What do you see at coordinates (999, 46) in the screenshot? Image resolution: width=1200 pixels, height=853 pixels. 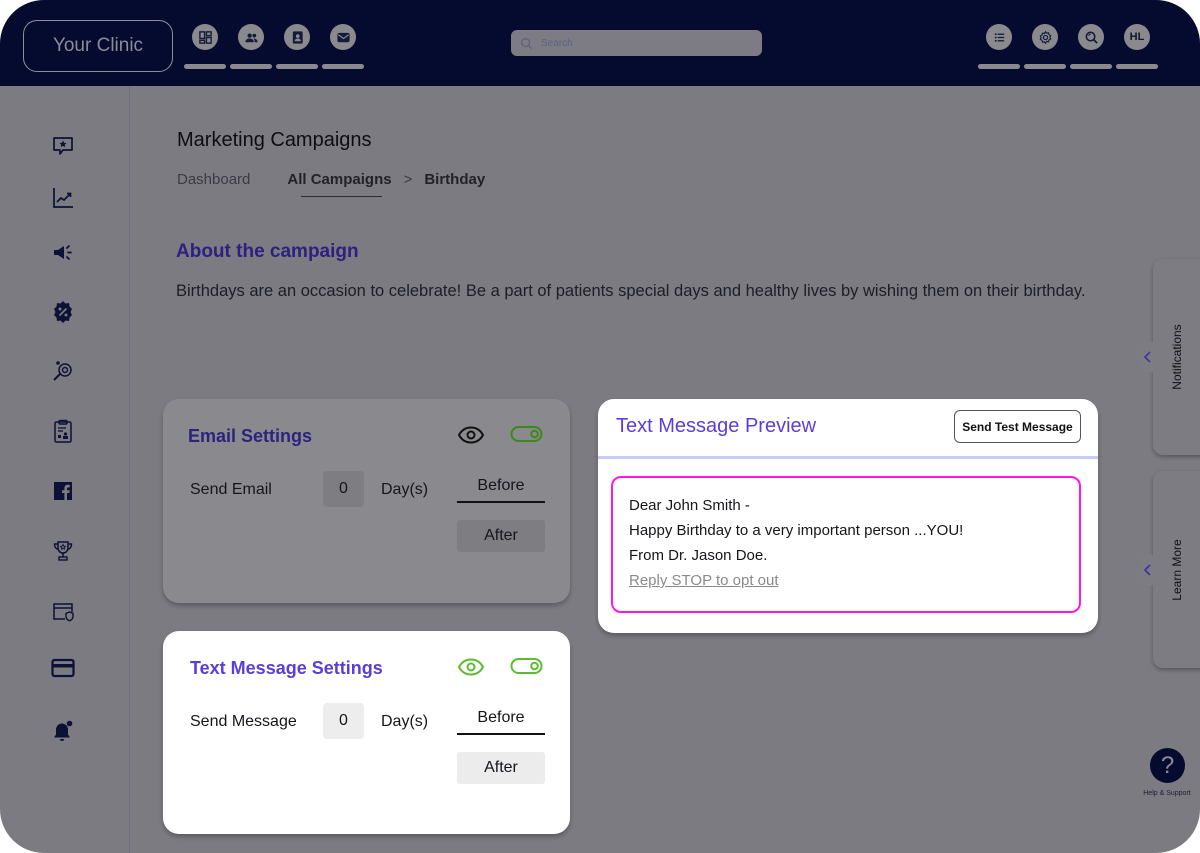 I see `nav-list` at bounding box center [999, 46].